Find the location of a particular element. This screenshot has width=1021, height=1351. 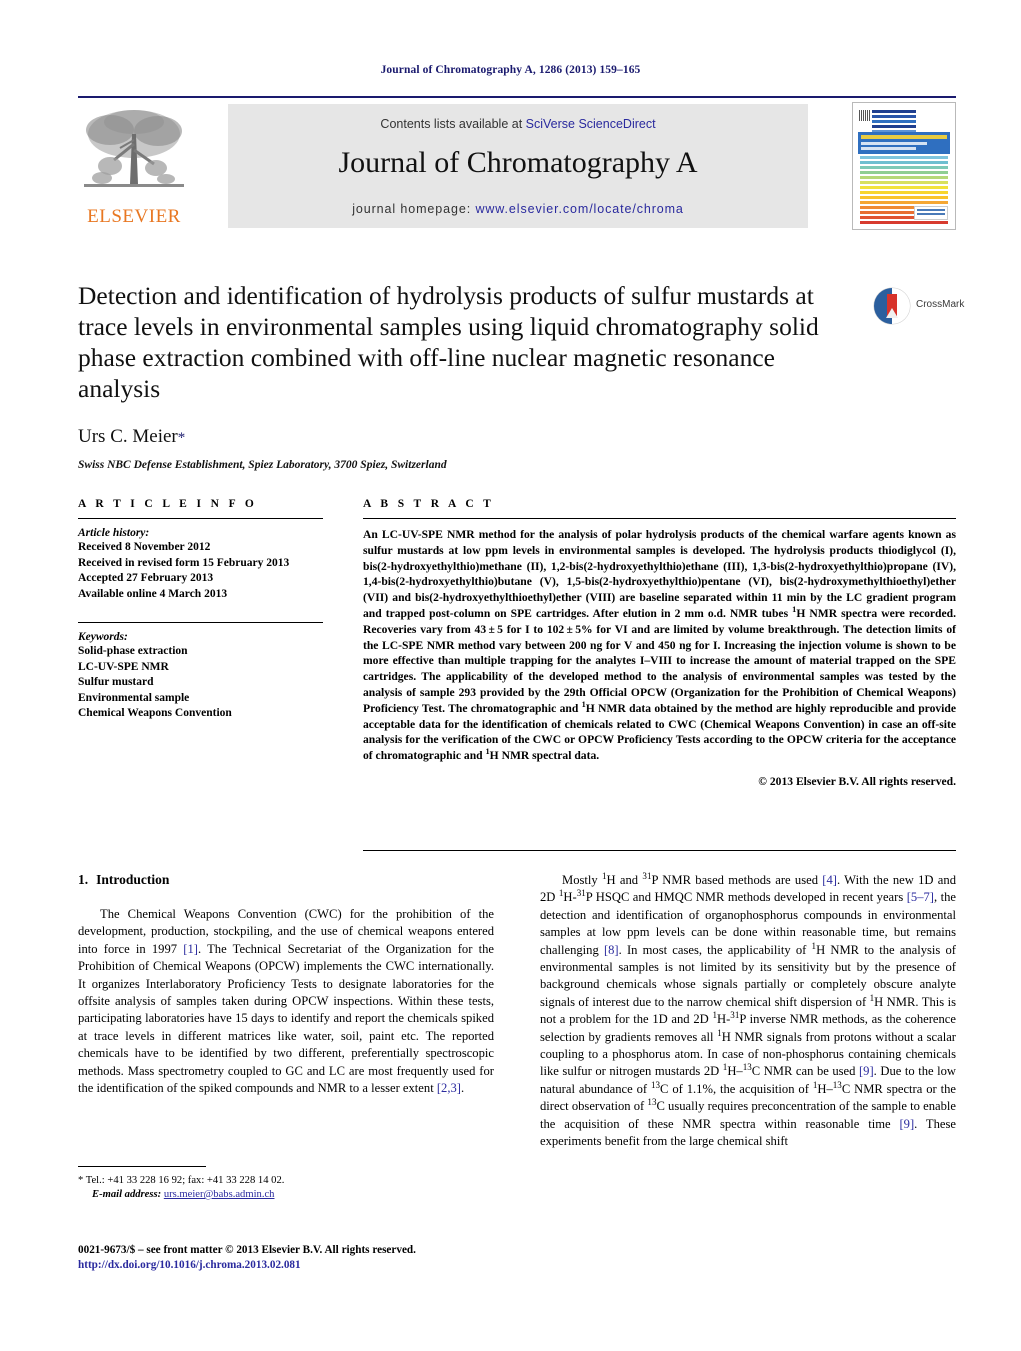

citation-link: [5–7] is located at coordinates (920, 897).